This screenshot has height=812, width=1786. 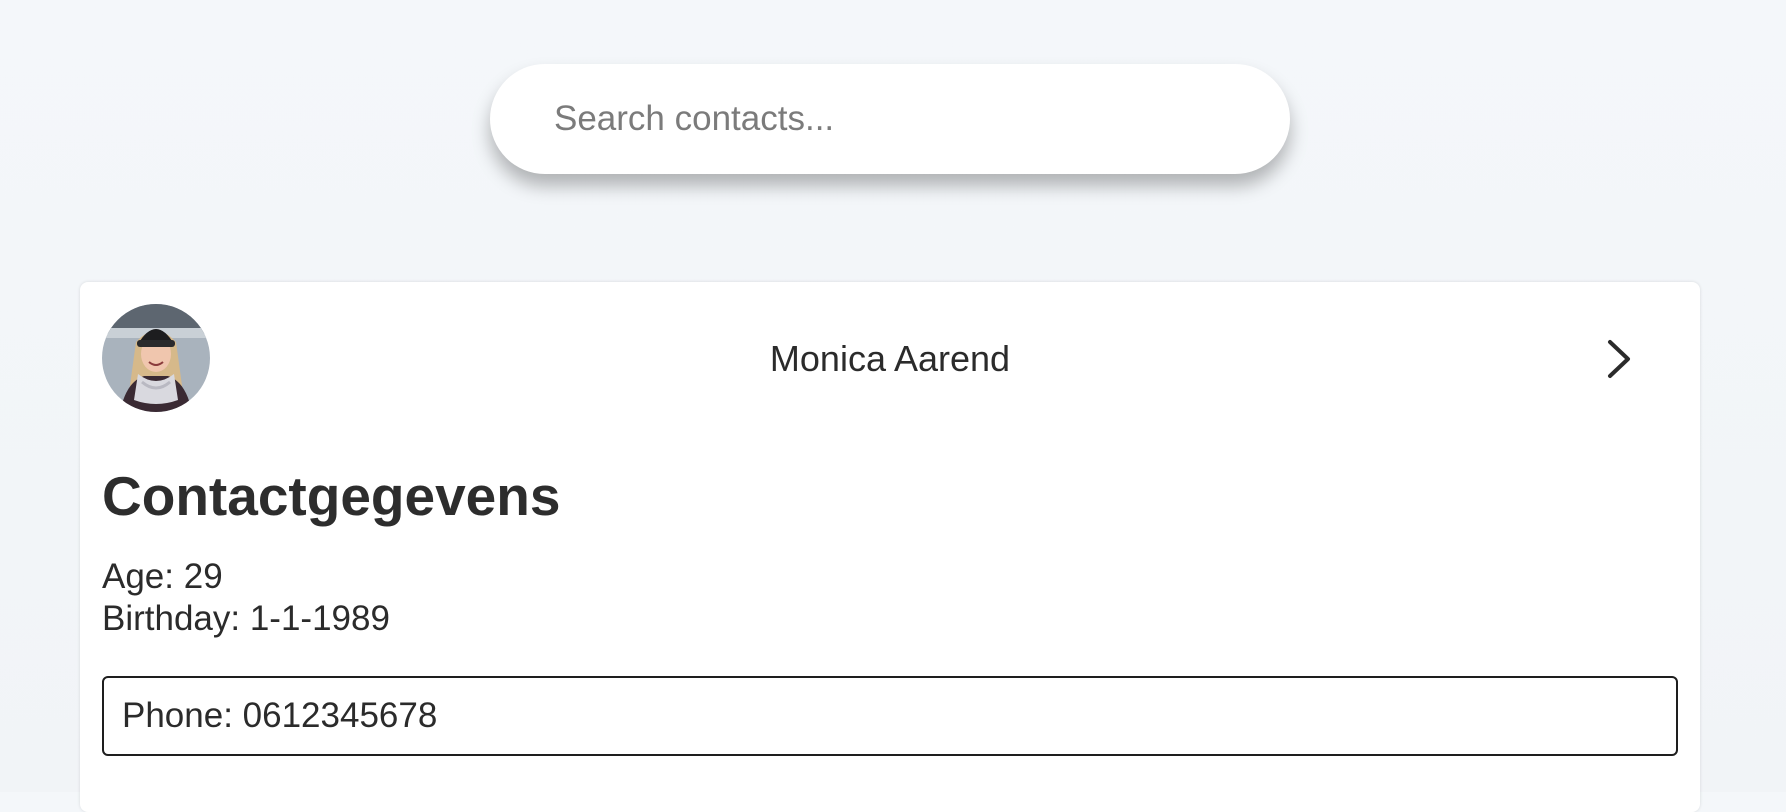 I want to click on contact-details: Age: 29 Birthday: 1-1-1989, so click(x=246, y=598).